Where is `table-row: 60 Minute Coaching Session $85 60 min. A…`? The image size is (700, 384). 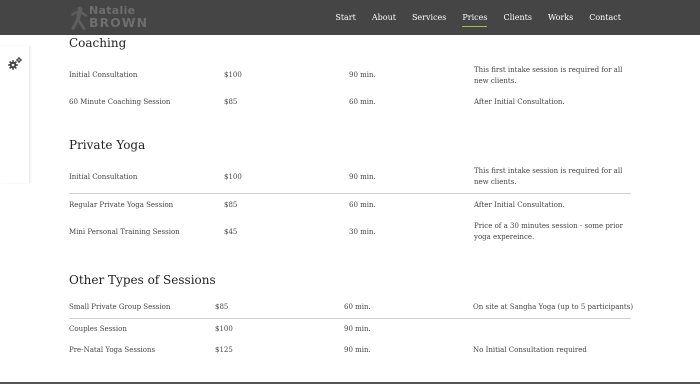 table-row: 60 Minute Coaching Session $85 60 min. A… is located at coordinates (350, 104).